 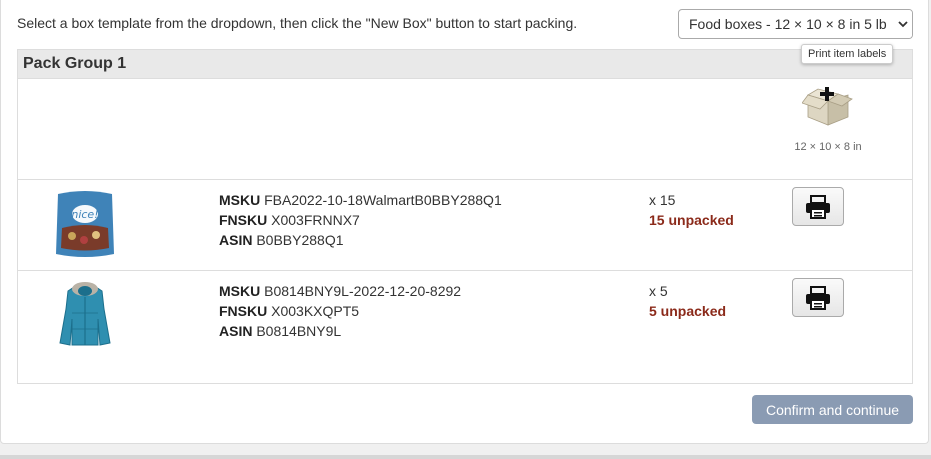 I want to click on confirm-and-continue-button: Confirm and continue, so click(x=832, y=409).